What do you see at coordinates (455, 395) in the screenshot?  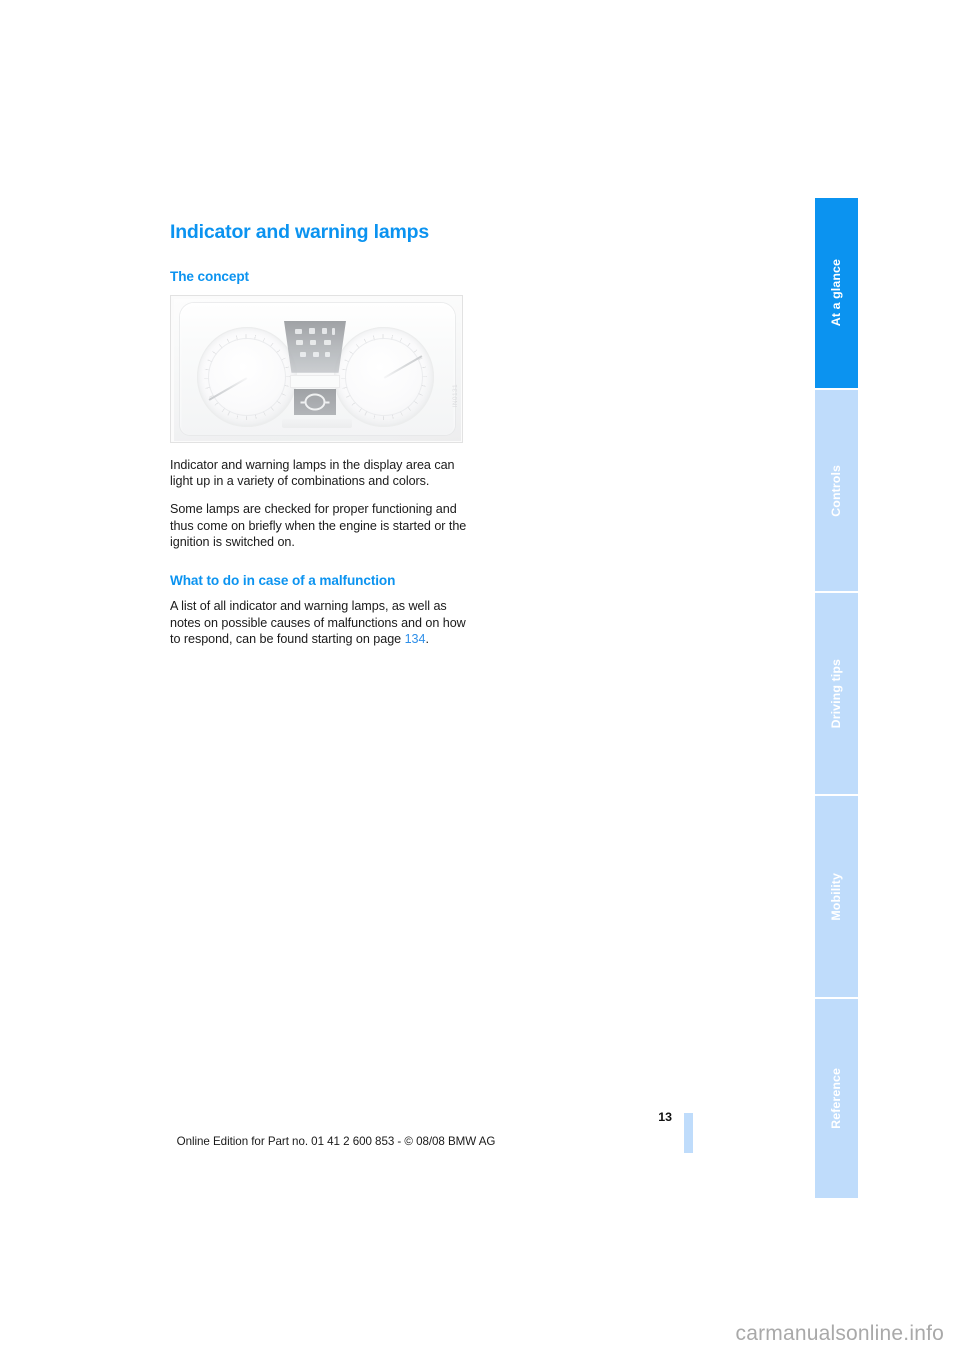 I see `figure-reference-code: IN0131` at bounding box center [455, 395].